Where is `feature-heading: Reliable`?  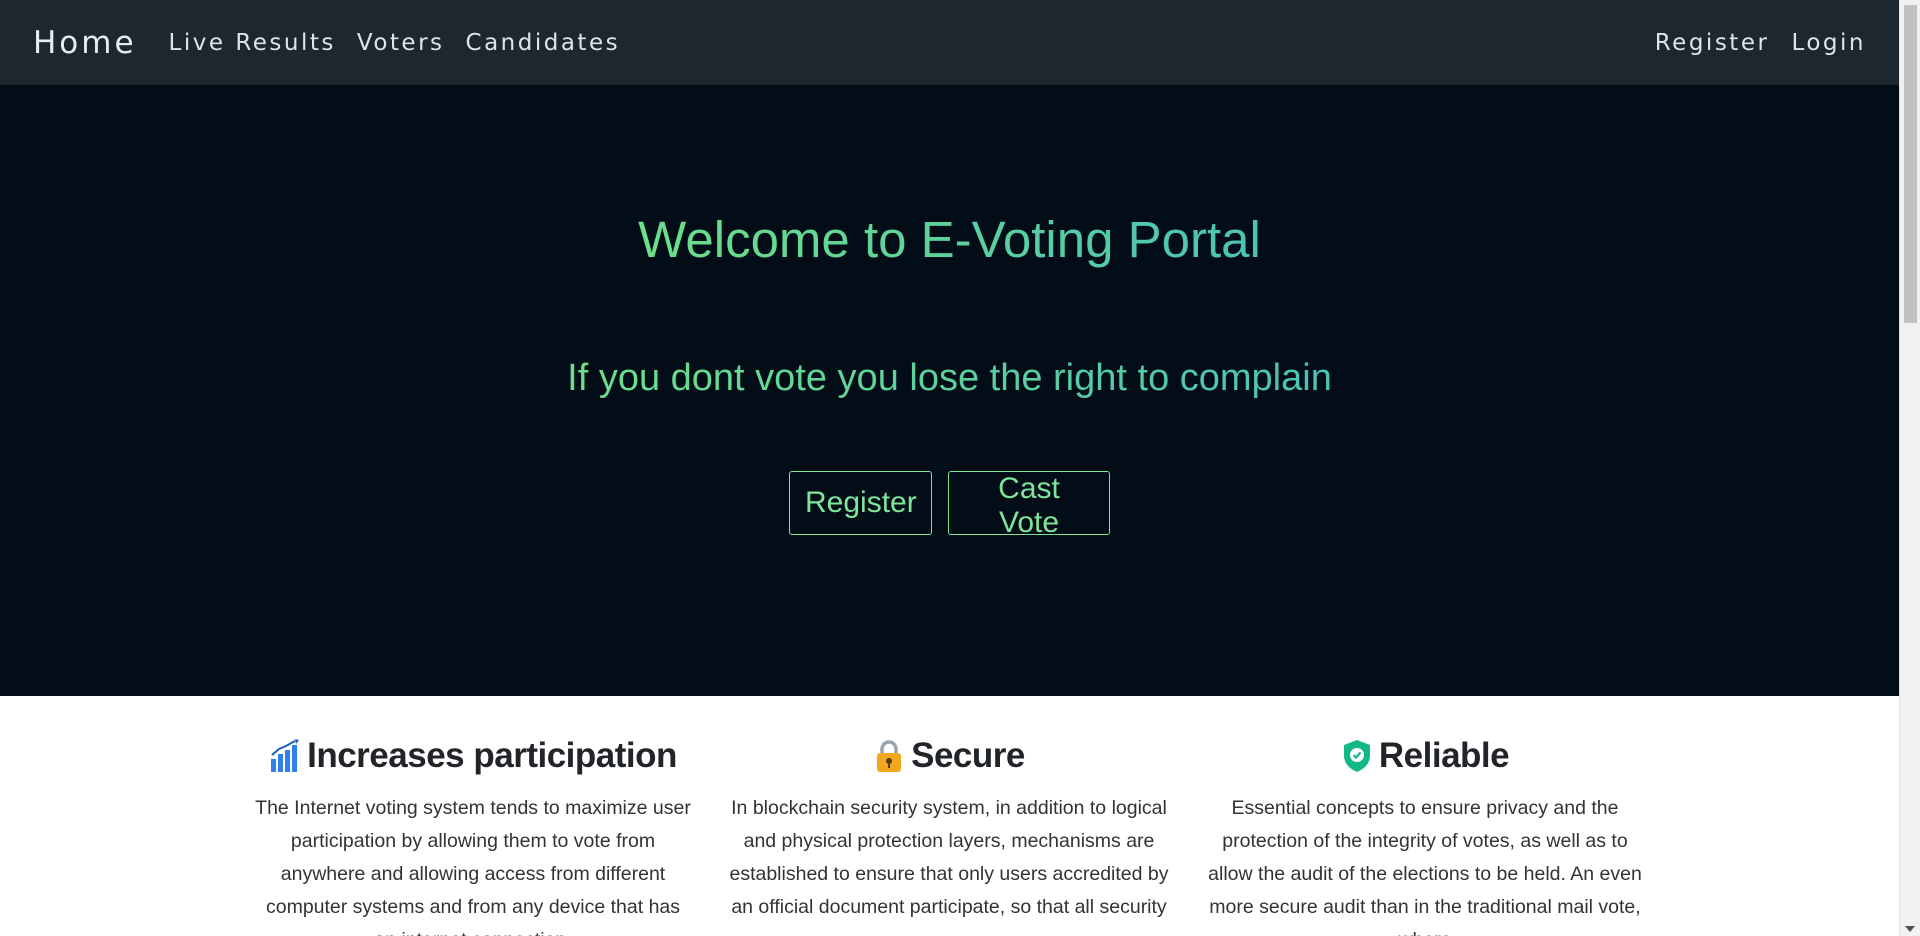
feature-heading: Reliable is located at coordinates (1425, 756).